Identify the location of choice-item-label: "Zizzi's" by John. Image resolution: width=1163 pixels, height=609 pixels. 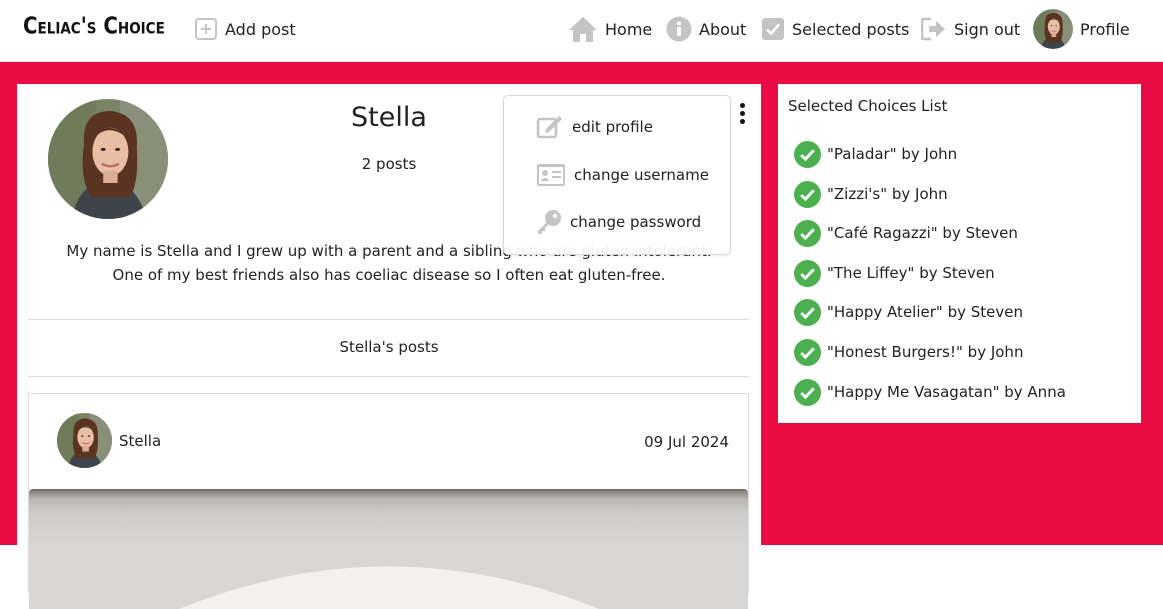
(887, 194).